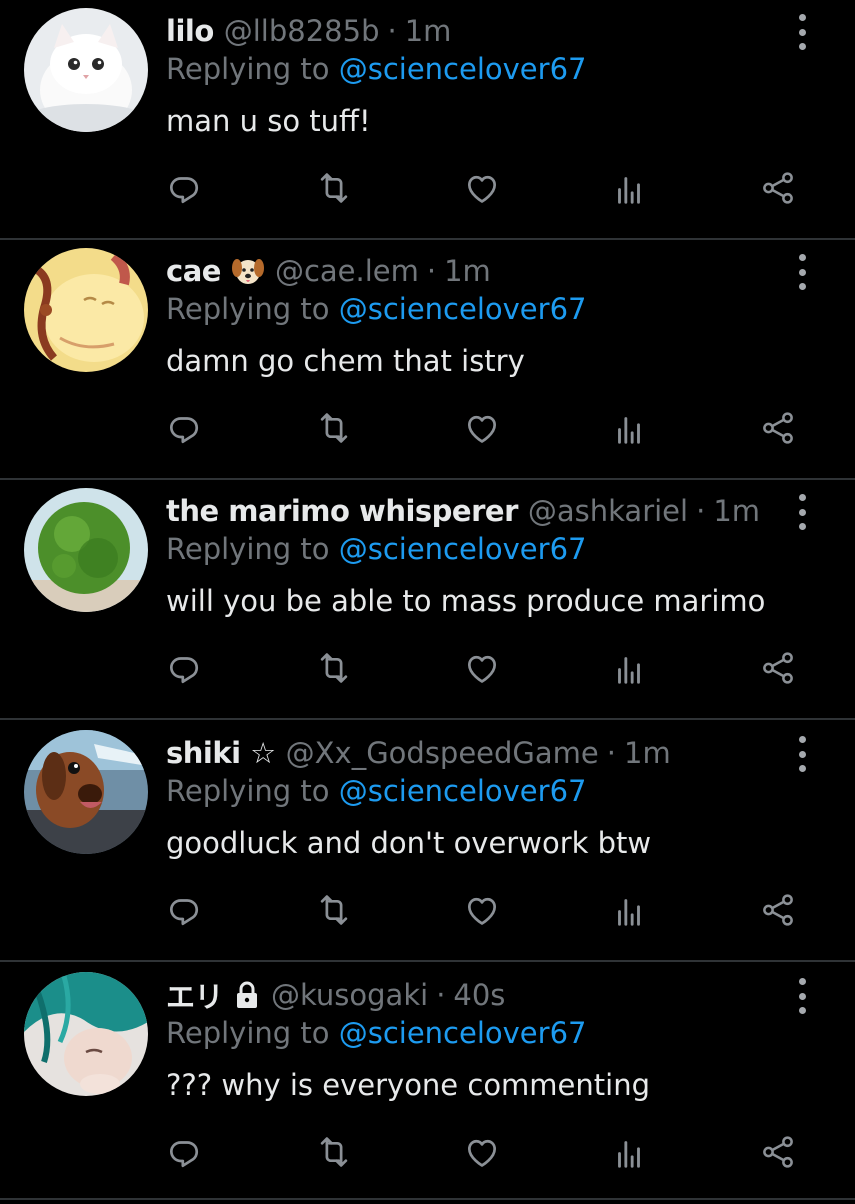 This screenshot has height=1204, width=855. What do you see at coordinates (302, 31) in the screenshot?
I see `user-handle: @llb8285b` at bounding box center [302, 31].